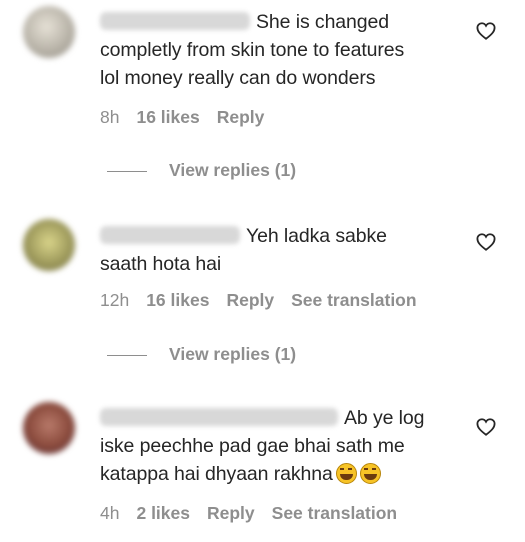  Describe the element at coordinates (115, 300) in the screenshot. I see `timestamp: 12h` at that location.